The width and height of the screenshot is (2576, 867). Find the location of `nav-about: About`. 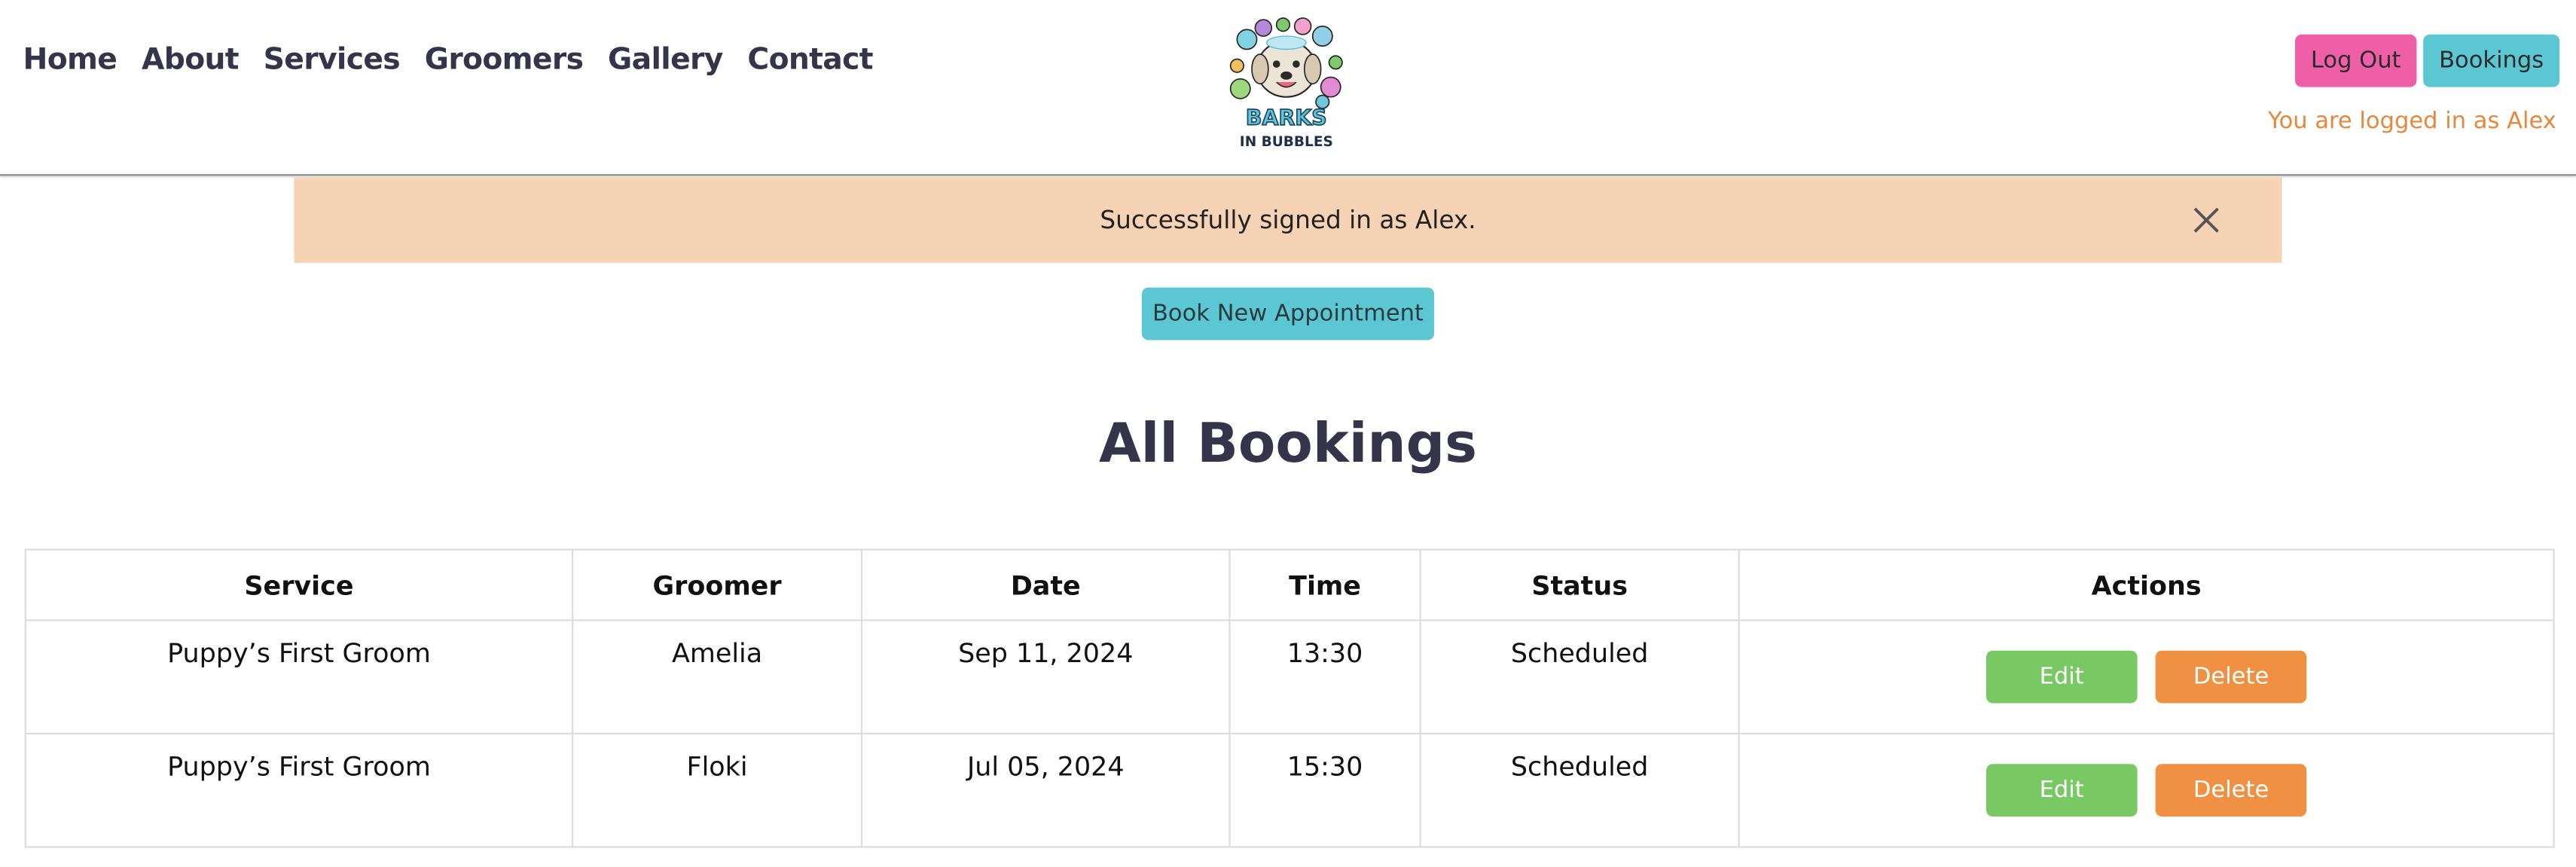

nav-about: About is located at coordinates (191, 60).